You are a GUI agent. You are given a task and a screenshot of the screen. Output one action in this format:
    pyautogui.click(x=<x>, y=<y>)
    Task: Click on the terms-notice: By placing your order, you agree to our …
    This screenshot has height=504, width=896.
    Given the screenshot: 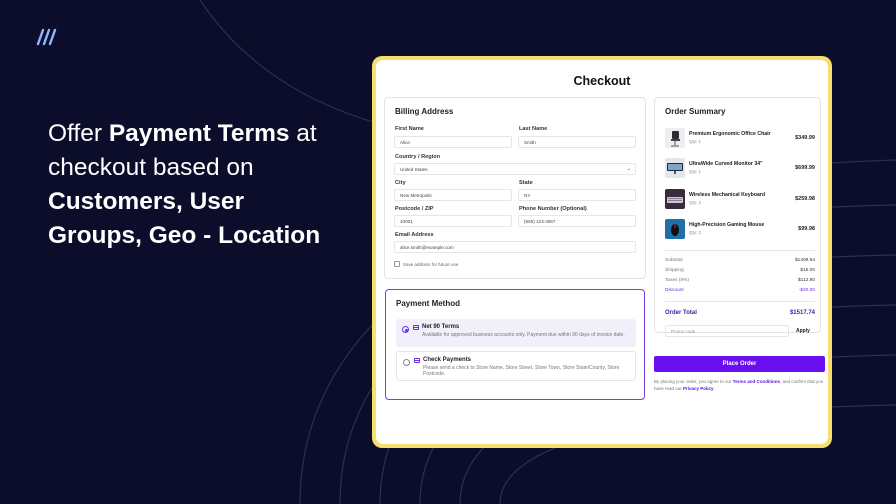 What is the action you would take?
    pyautogui.click(x=740, y=385)
    